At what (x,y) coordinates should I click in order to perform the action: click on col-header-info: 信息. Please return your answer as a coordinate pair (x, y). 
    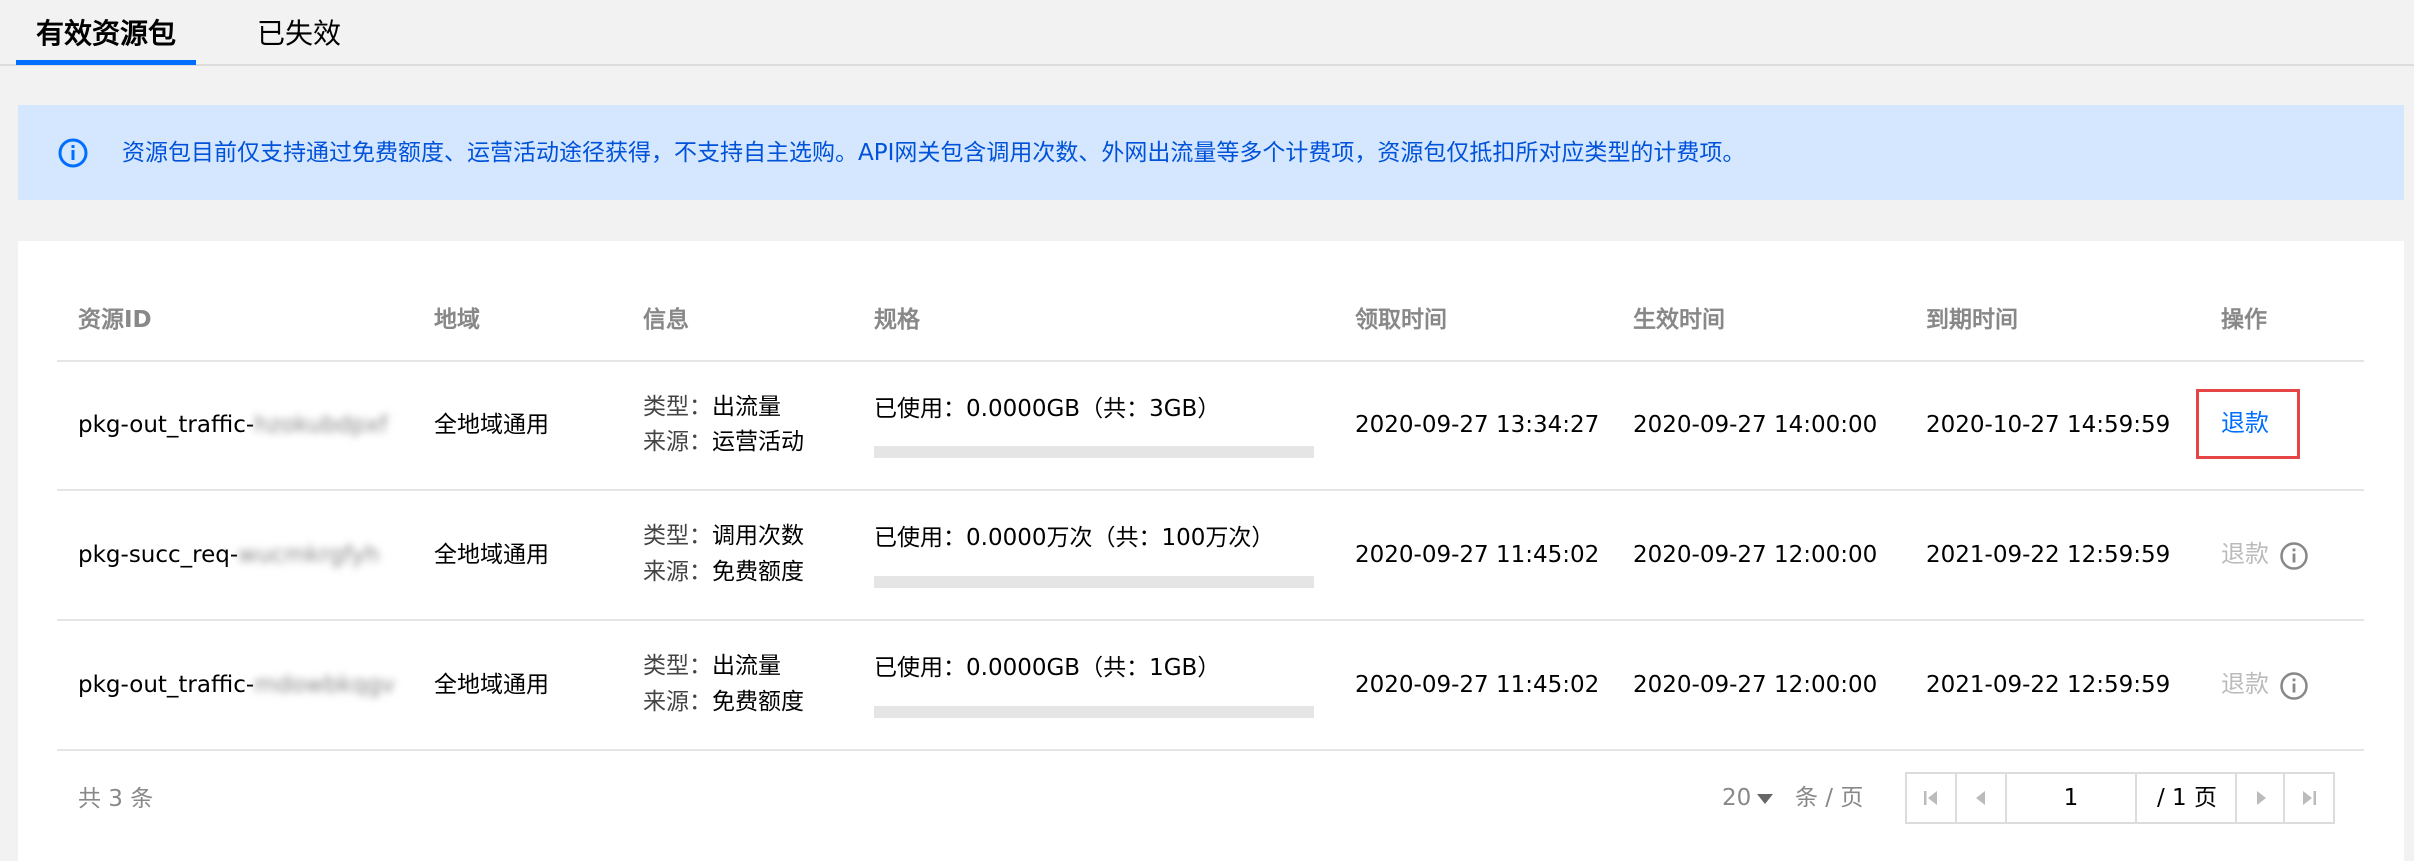
    Looking at the image, I should click on (666, 320).